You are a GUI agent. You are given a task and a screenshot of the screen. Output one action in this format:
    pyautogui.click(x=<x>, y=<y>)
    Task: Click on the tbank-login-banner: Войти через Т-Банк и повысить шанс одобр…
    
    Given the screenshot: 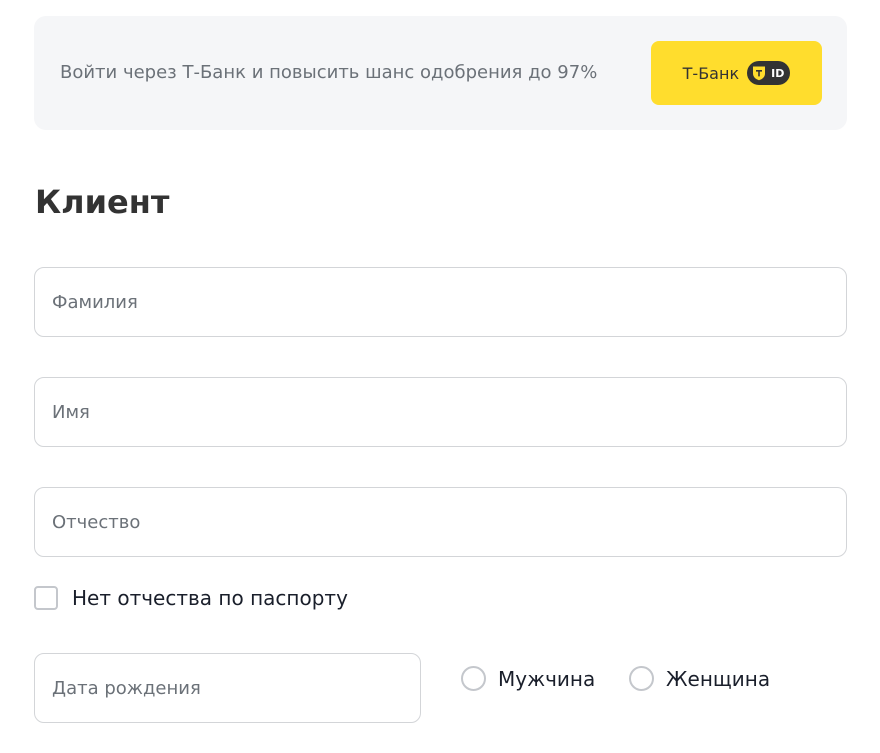 What is the action you would take?
    pyautogui.click(x=440, y=73)
    